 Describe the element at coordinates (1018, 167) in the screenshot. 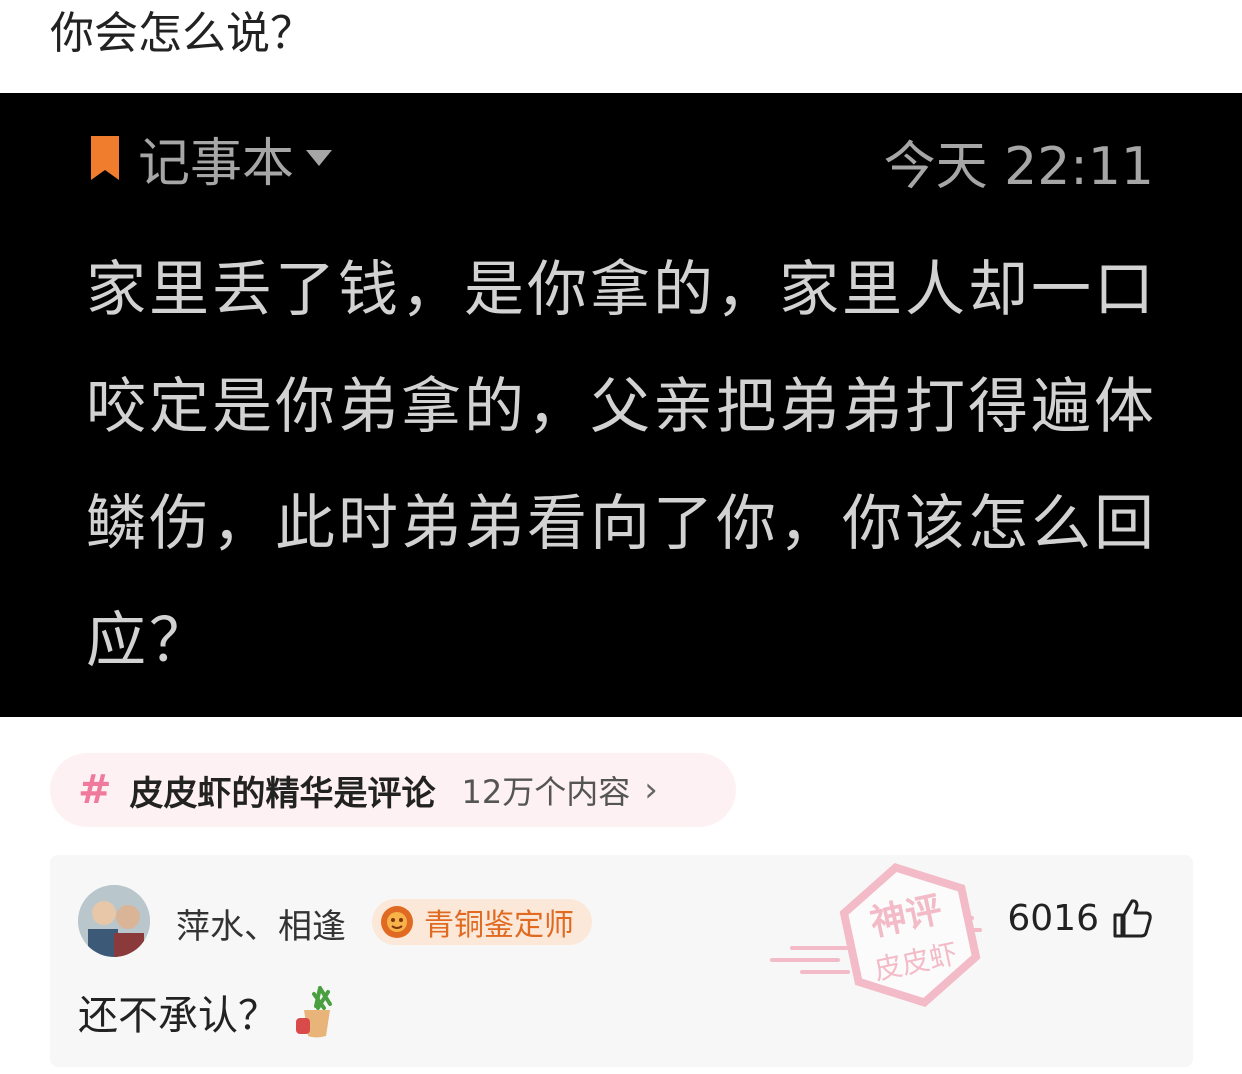

I see `note-time: 今天 22:11` at that location.